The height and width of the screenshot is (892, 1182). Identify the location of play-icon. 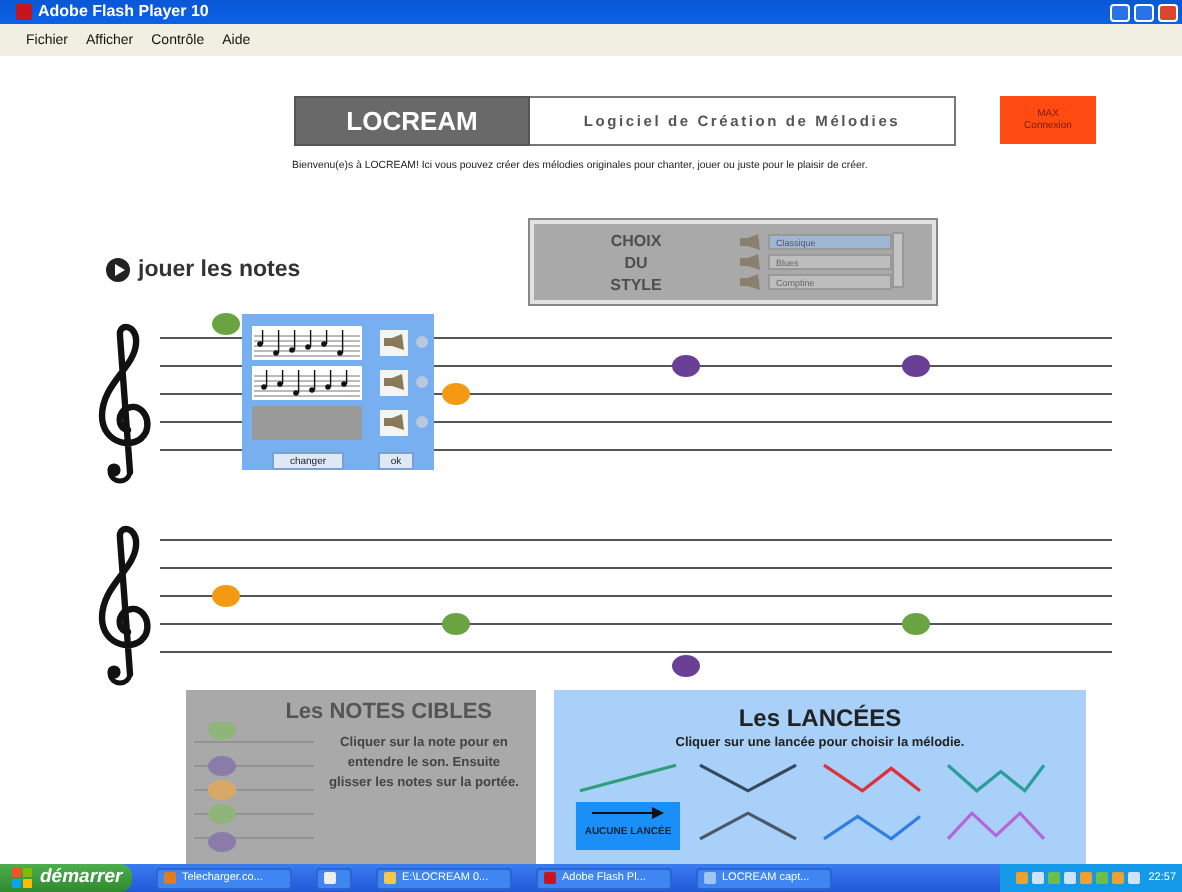
(118, 270).